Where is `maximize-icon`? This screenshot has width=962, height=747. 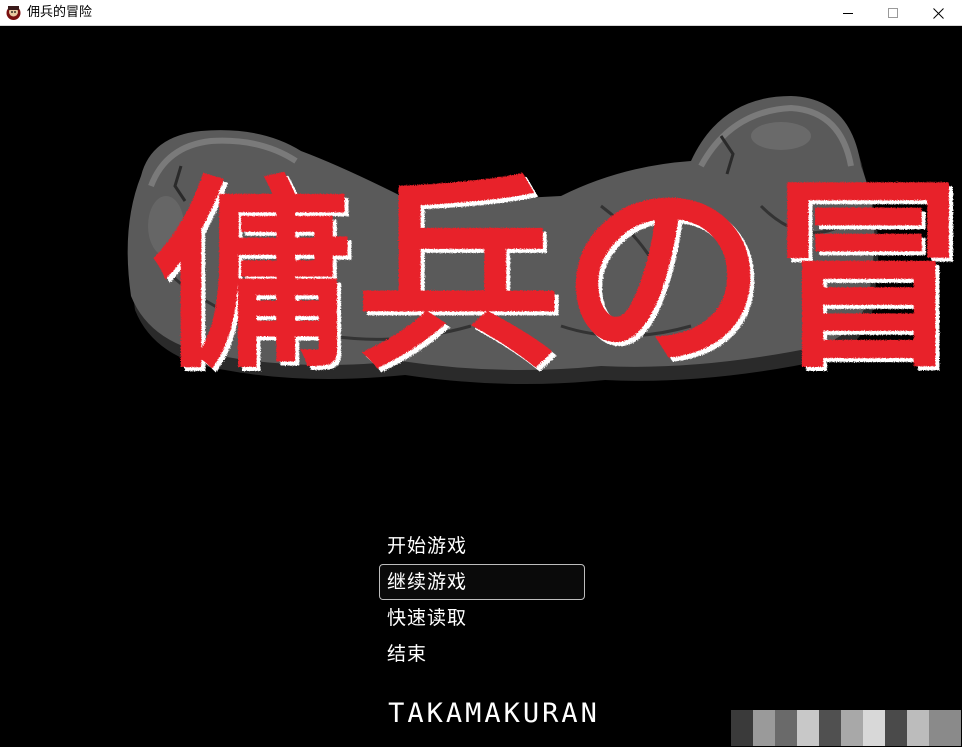
maximize-icon is located at coordinates (893, 13).